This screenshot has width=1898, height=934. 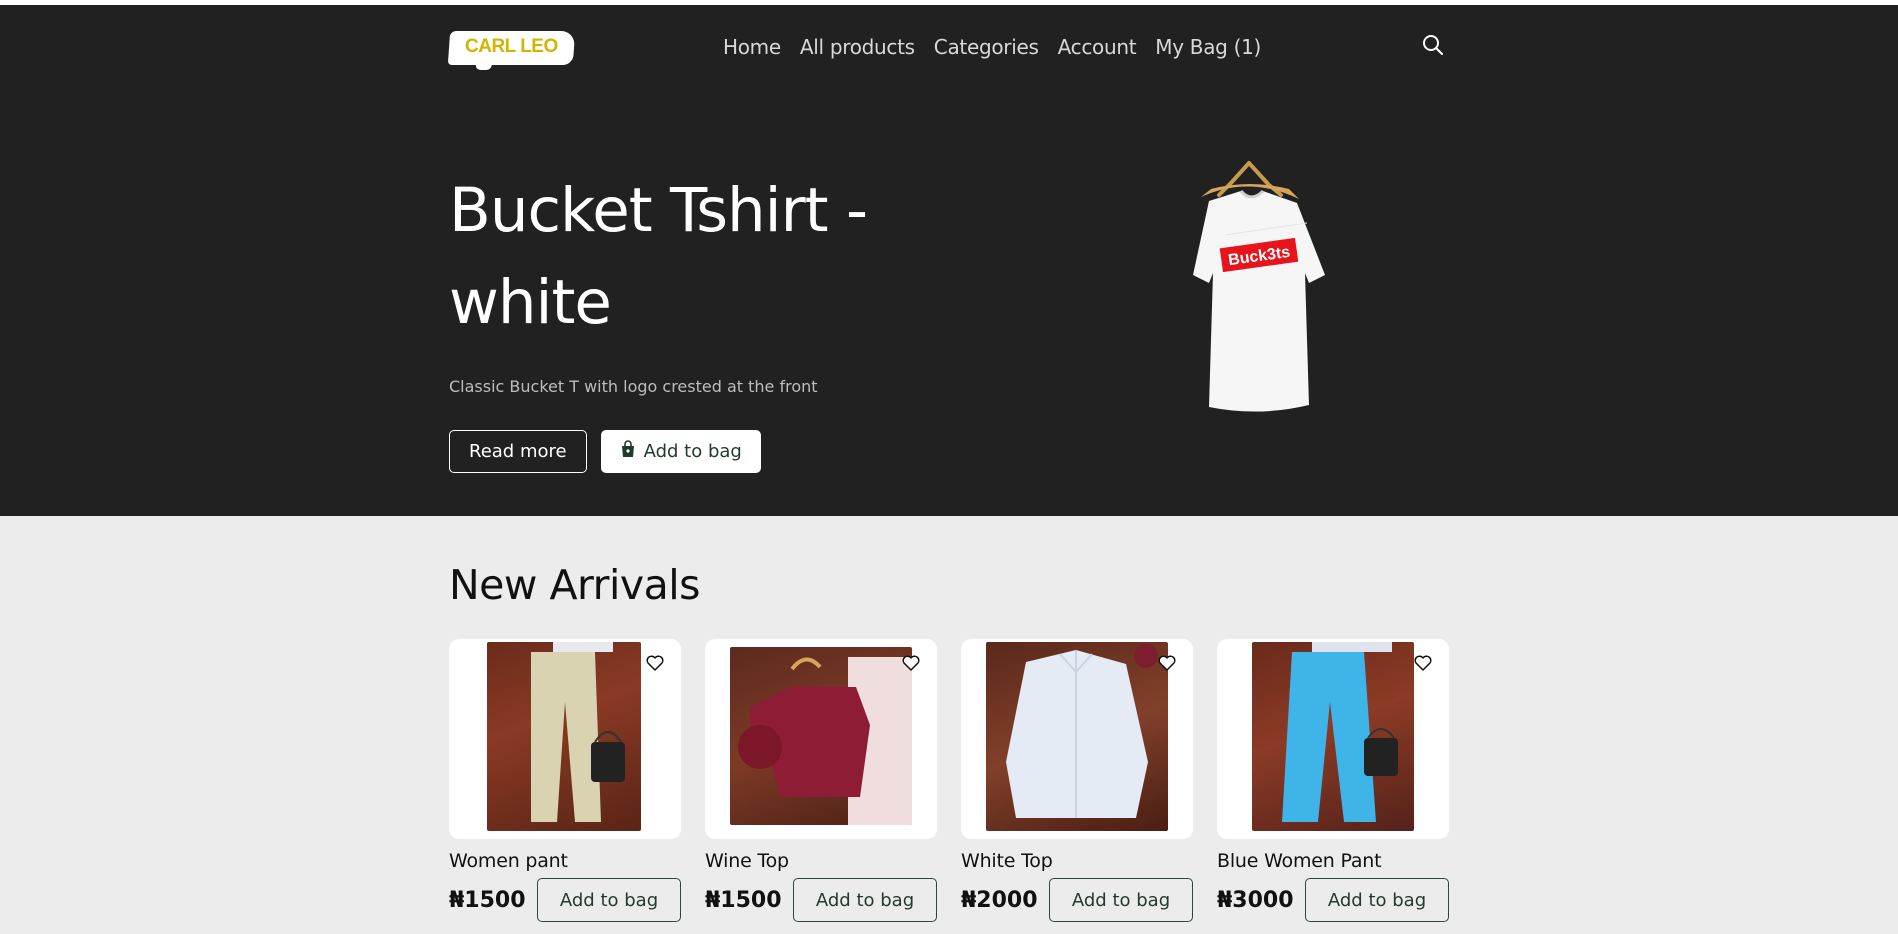 I want to click on product-name: Women pant, so click(x=565, y=861).